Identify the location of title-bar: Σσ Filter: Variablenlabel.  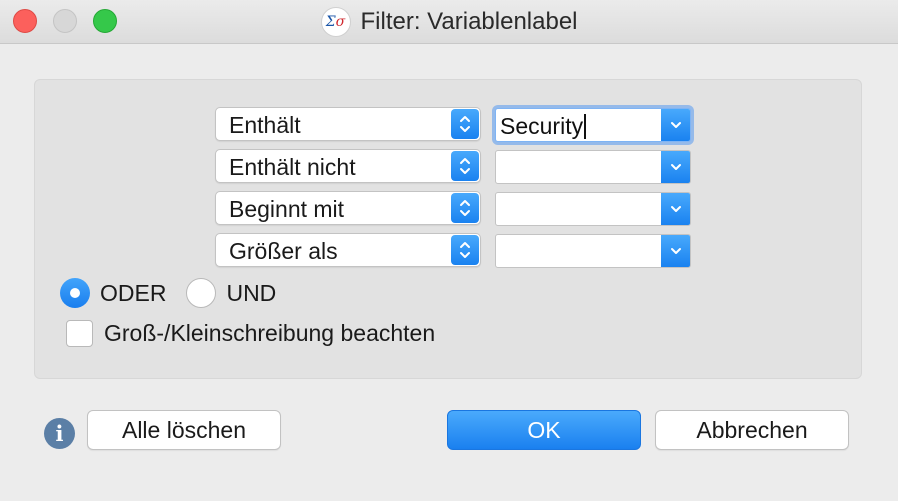
(449, 22).